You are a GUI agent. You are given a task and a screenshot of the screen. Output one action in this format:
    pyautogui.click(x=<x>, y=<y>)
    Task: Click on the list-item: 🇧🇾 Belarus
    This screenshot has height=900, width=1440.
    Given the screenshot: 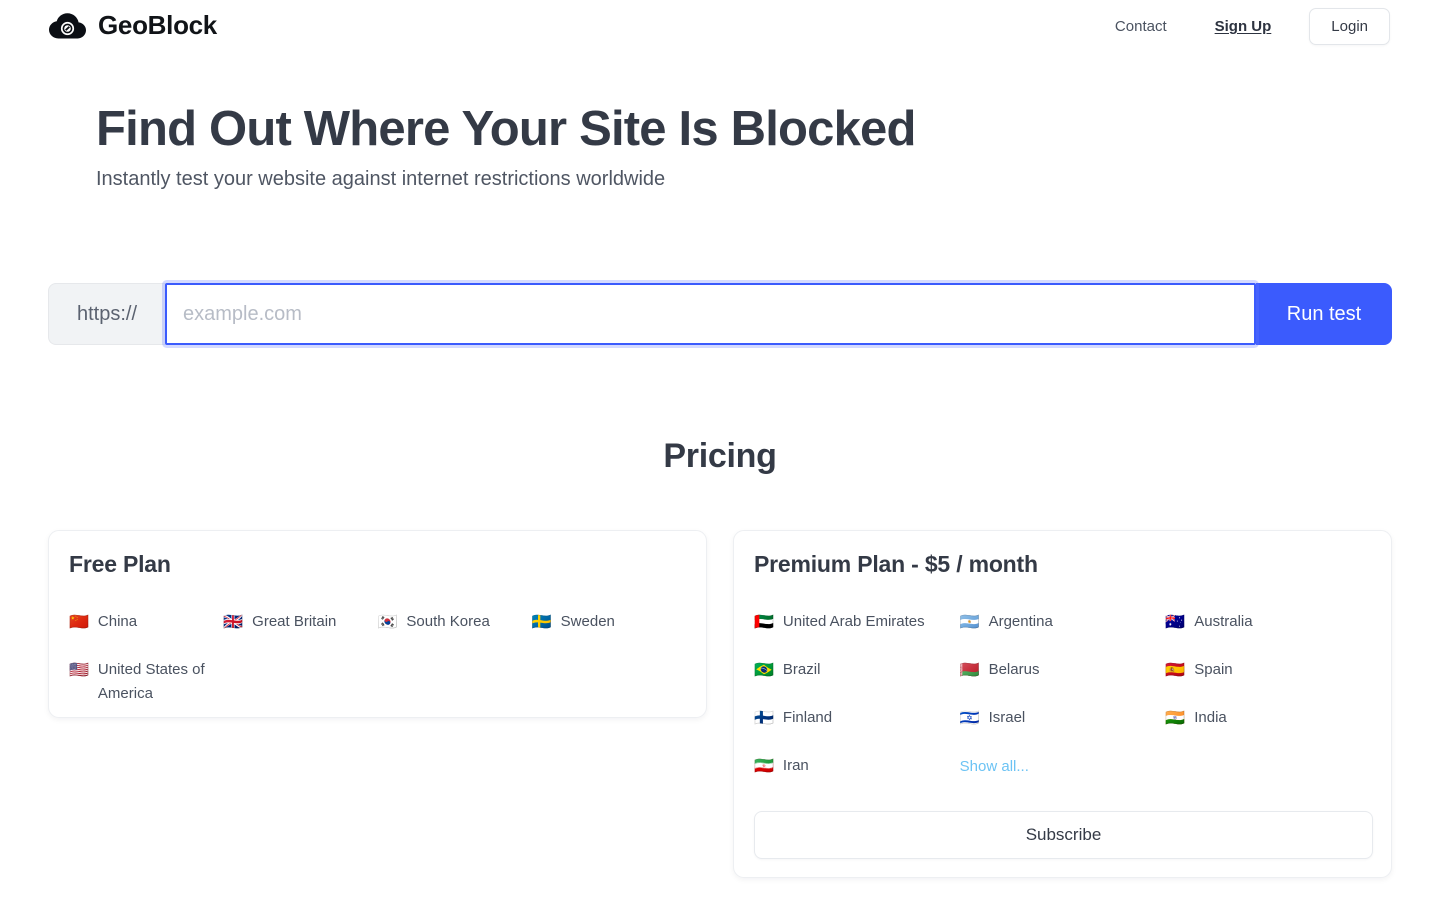 What is the action you would take?
    pyautogui.click(x=1063, y=670)
    